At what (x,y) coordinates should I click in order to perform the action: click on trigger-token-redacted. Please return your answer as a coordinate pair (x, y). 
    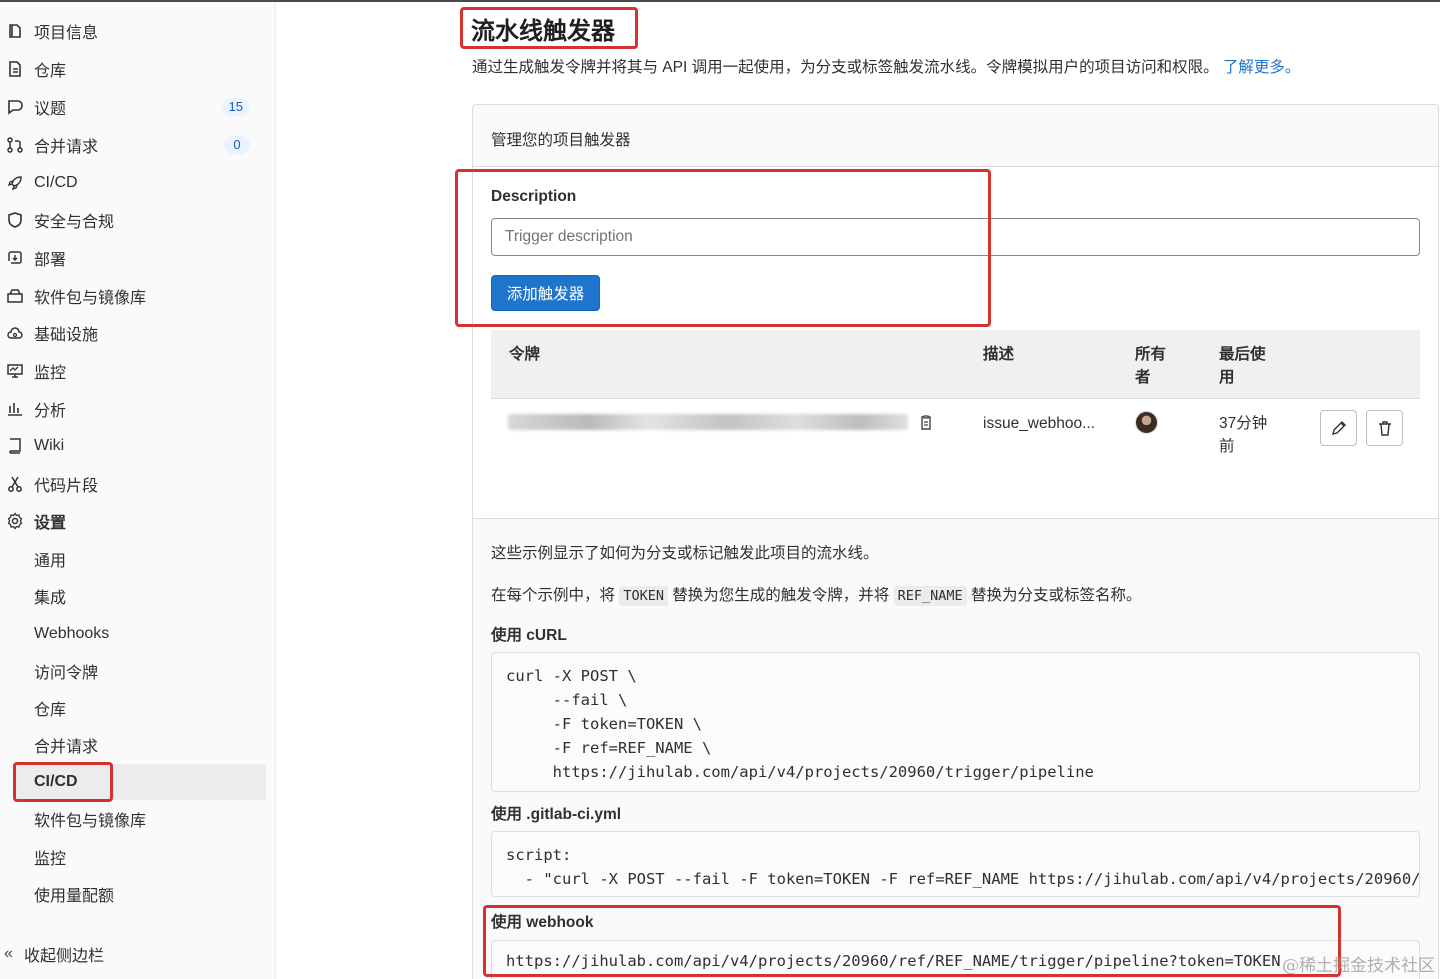
    Looking at the image, I should click on (708, 422).